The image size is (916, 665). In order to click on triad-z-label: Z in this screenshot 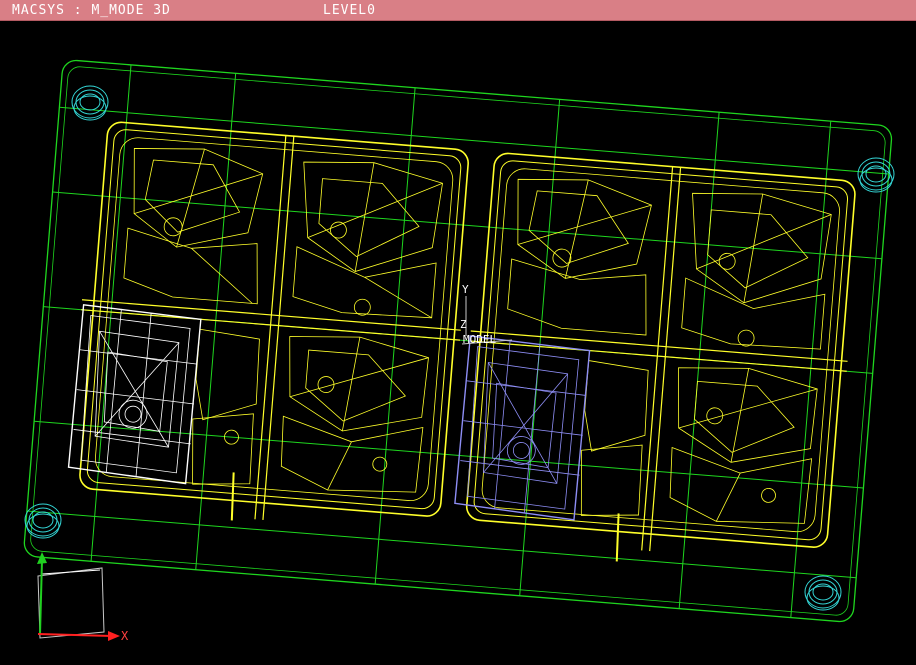, I will do `click(463, 324)`.